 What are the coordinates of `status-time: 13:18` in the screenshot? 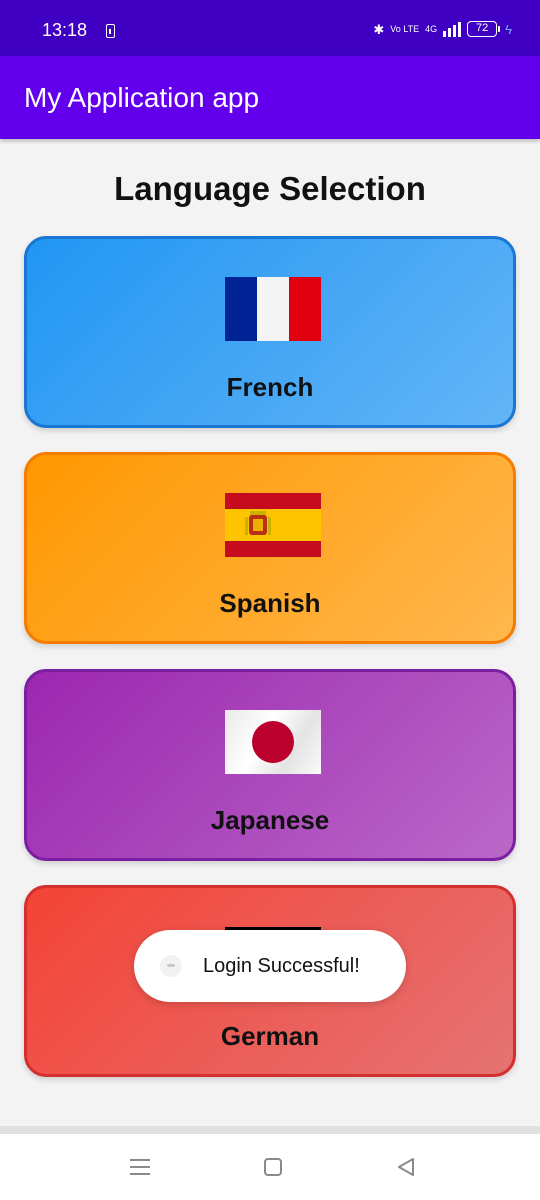 It's located at (65, 30).